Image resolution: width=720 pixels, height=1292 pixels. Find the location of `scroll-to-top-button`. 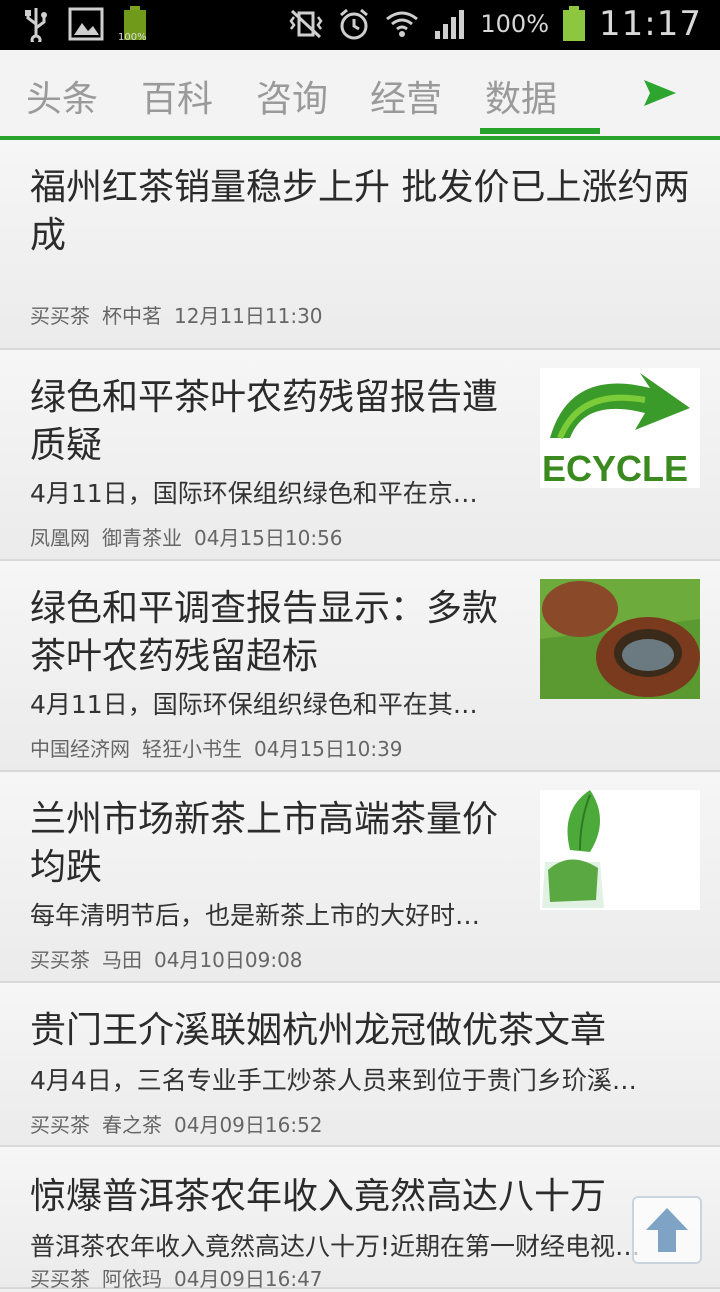

scroll-to-top-button is located at coordinates (667, 1230).